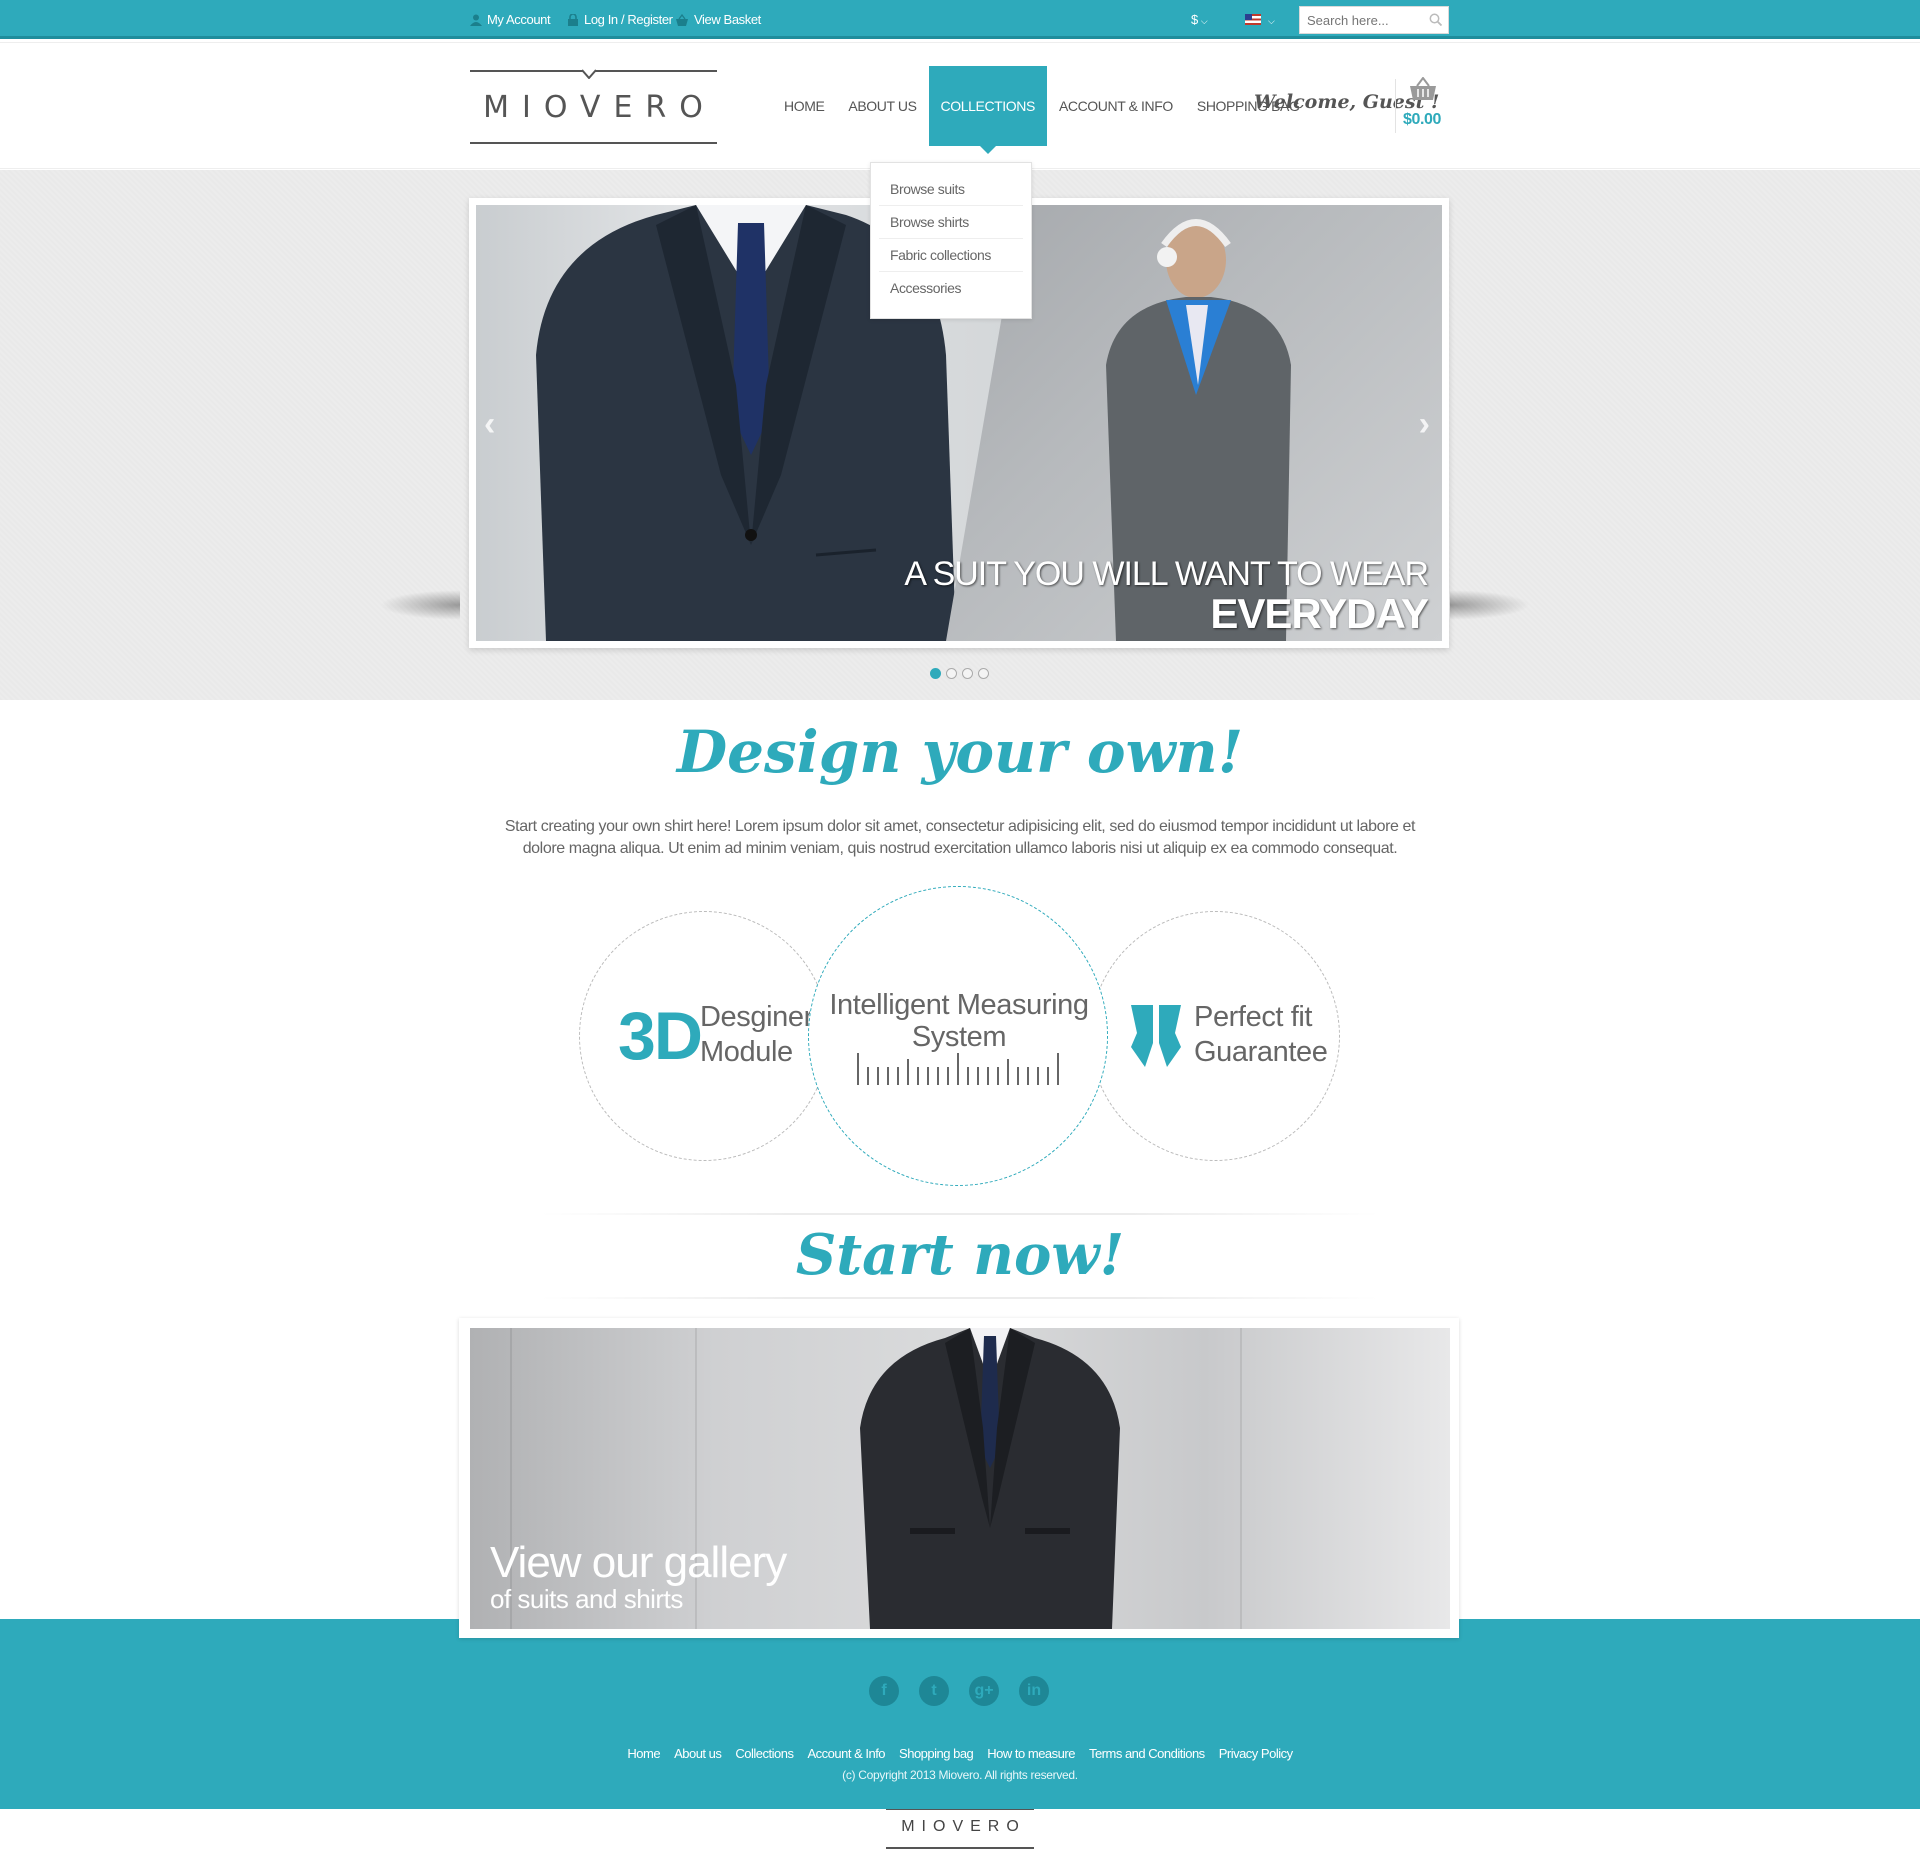 The width and height of the screenshot is (1920, 1849). I want to click on currency-value: $, so click(1194, 19).